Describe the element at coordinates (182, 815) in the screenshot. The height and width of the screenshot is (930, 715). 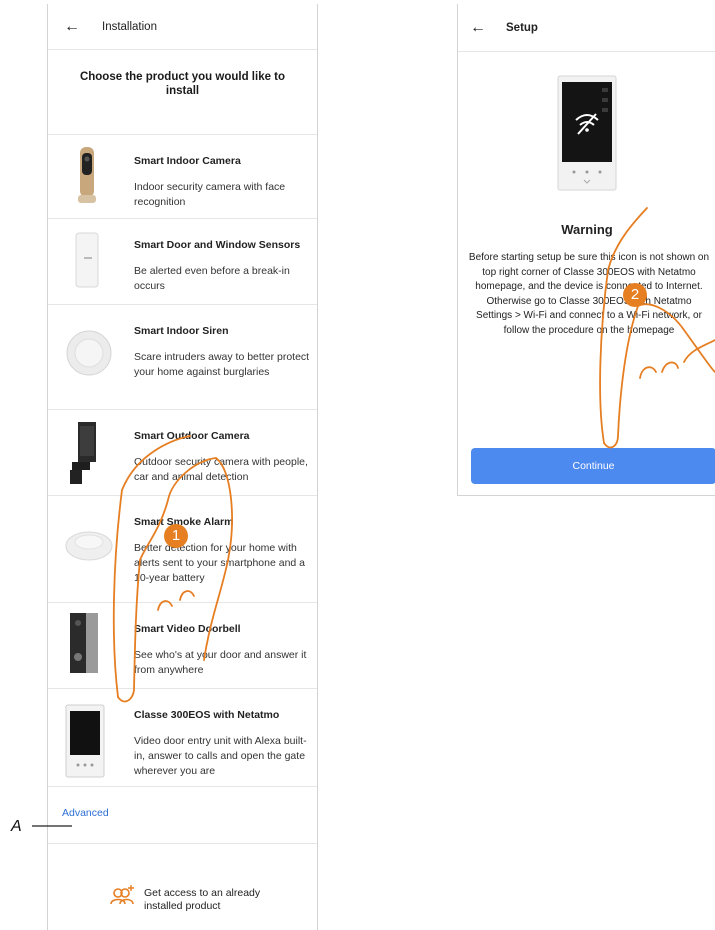
I see `advanced-link: Advanced` at that location.